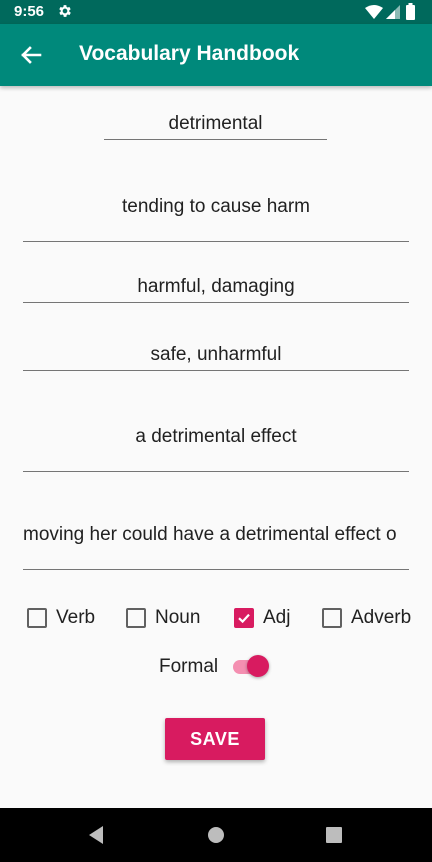 This screenshot has width=432, height=862. I want to click on adverb-checkbox: Adverb, so click(366, 618).